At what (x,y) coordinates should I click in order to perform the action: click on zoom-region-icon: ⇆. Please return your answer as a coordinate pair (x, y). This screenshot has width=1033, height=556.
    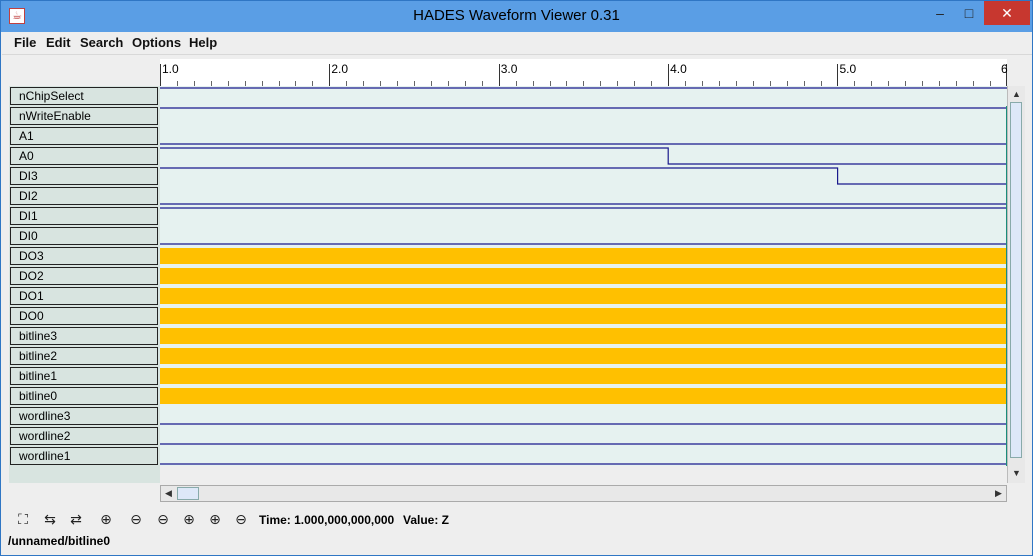
    Looking at the image, I should click on (50, 519).